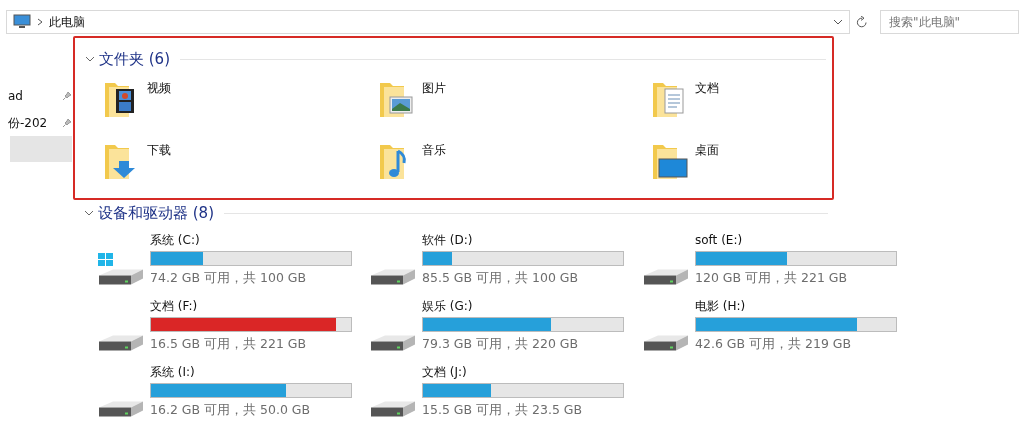  Describe the element at coordinates (501, 277) in the screenshot. I see `free-space-text: 85.5 GB 可用，共 100 GB` at that location.